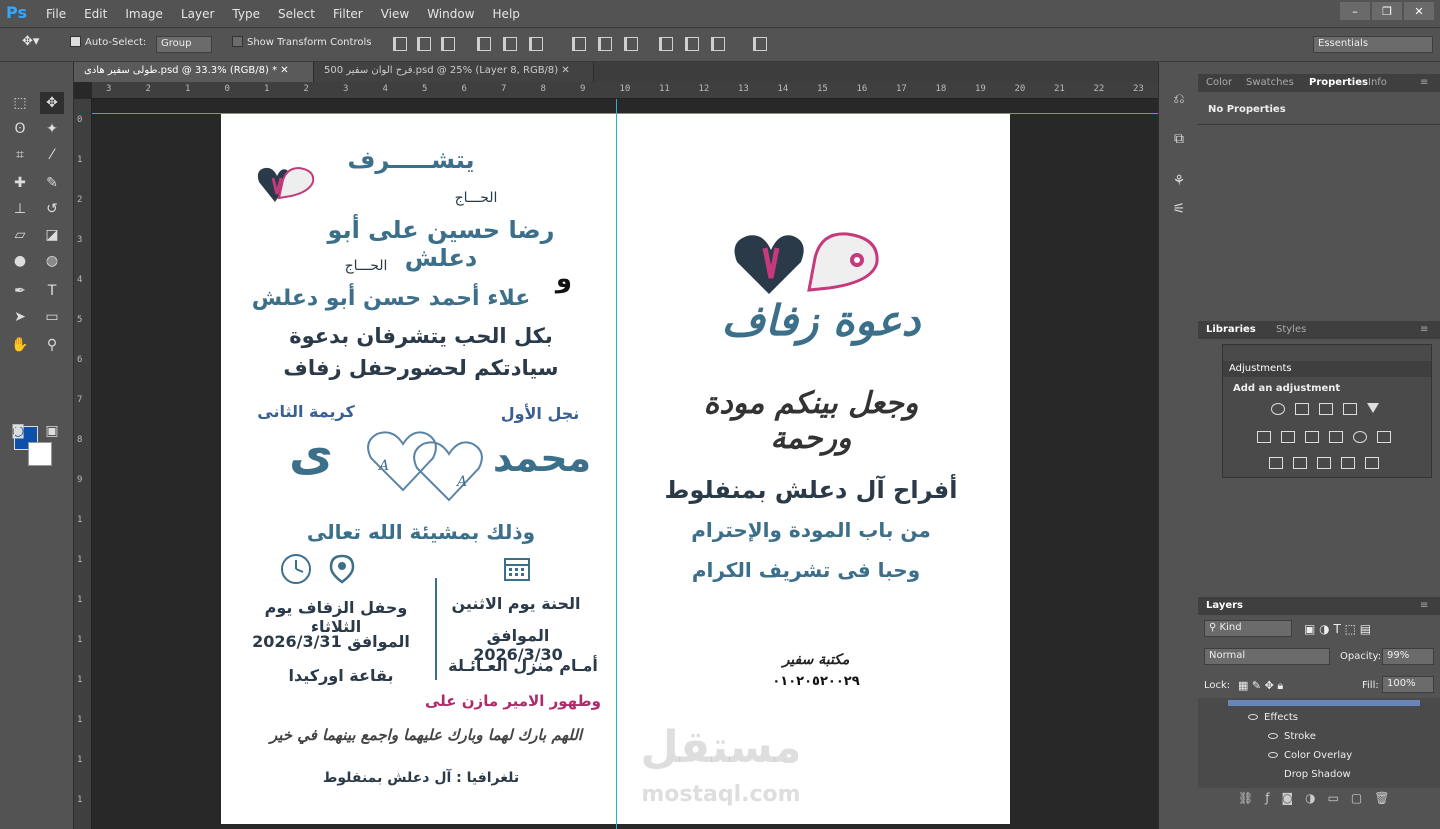 This screenshot has height=829, width=1440. What do you see at coordinates (52, 235) in the screenshot?
I see `bucket-icon: ◪` at bounding box center [52, 235].